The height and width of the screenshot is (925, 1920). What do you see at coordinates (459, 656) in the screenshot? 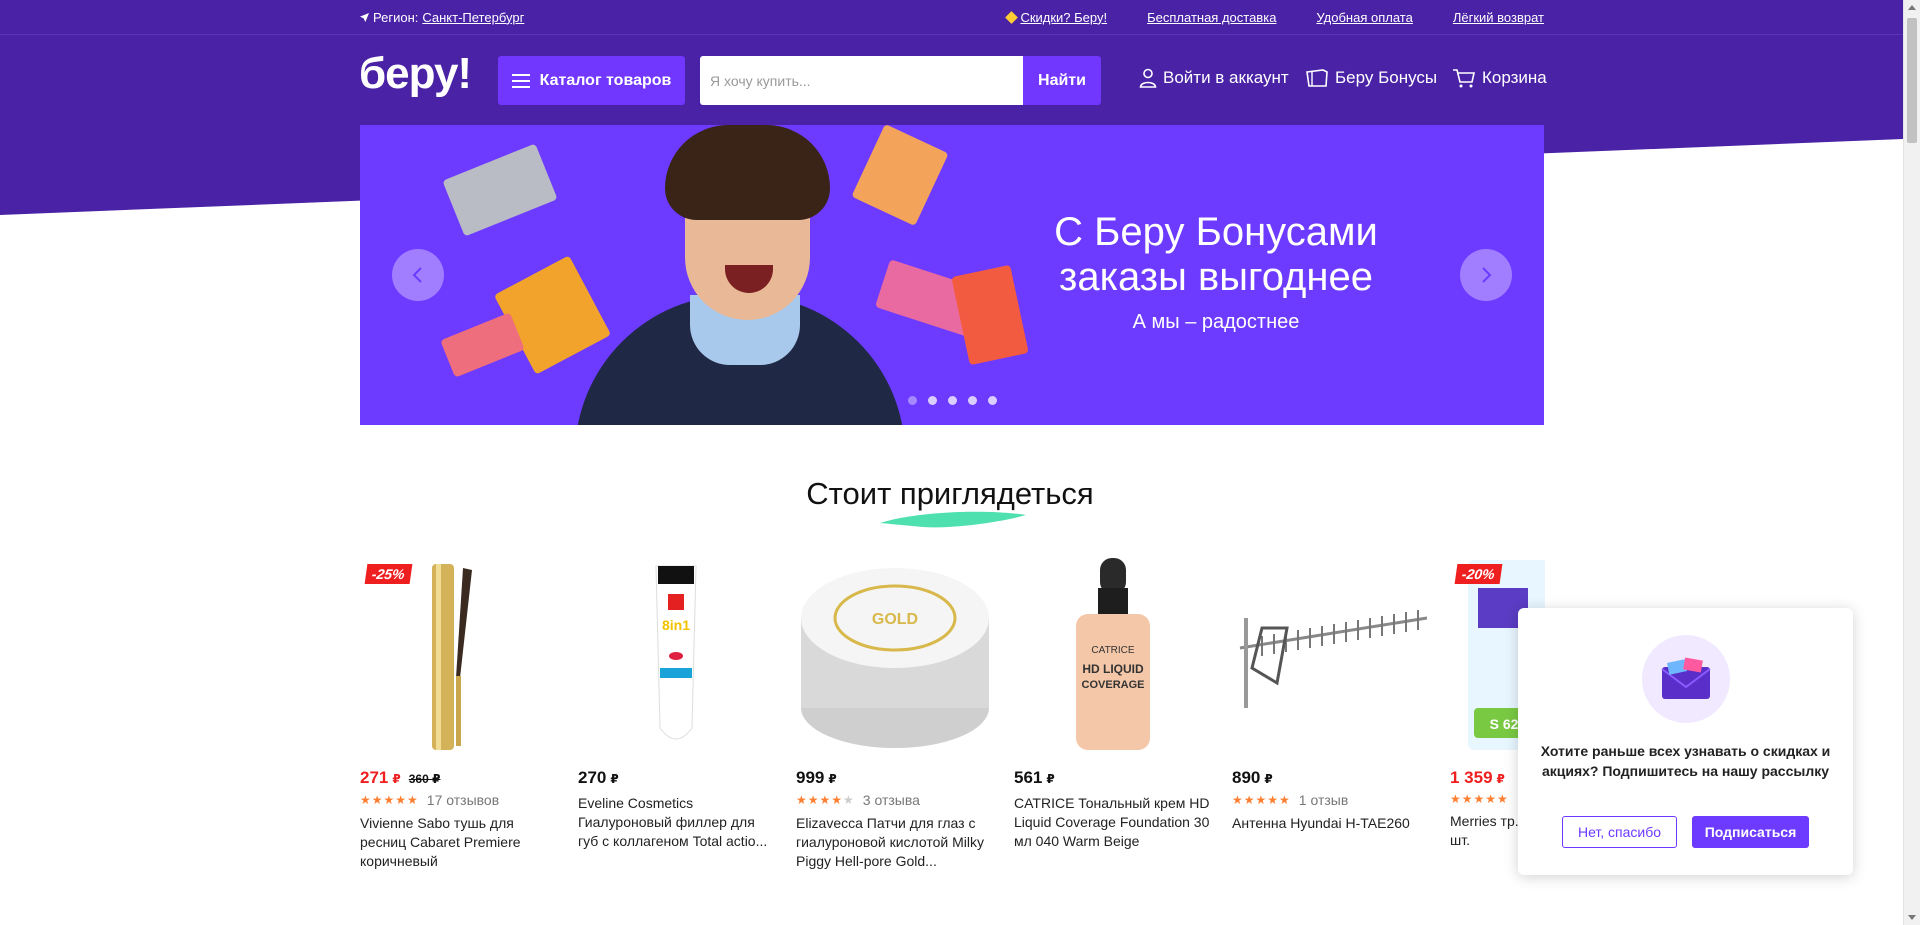
I see `product-image: -25%` at bounding box center [459, 656].